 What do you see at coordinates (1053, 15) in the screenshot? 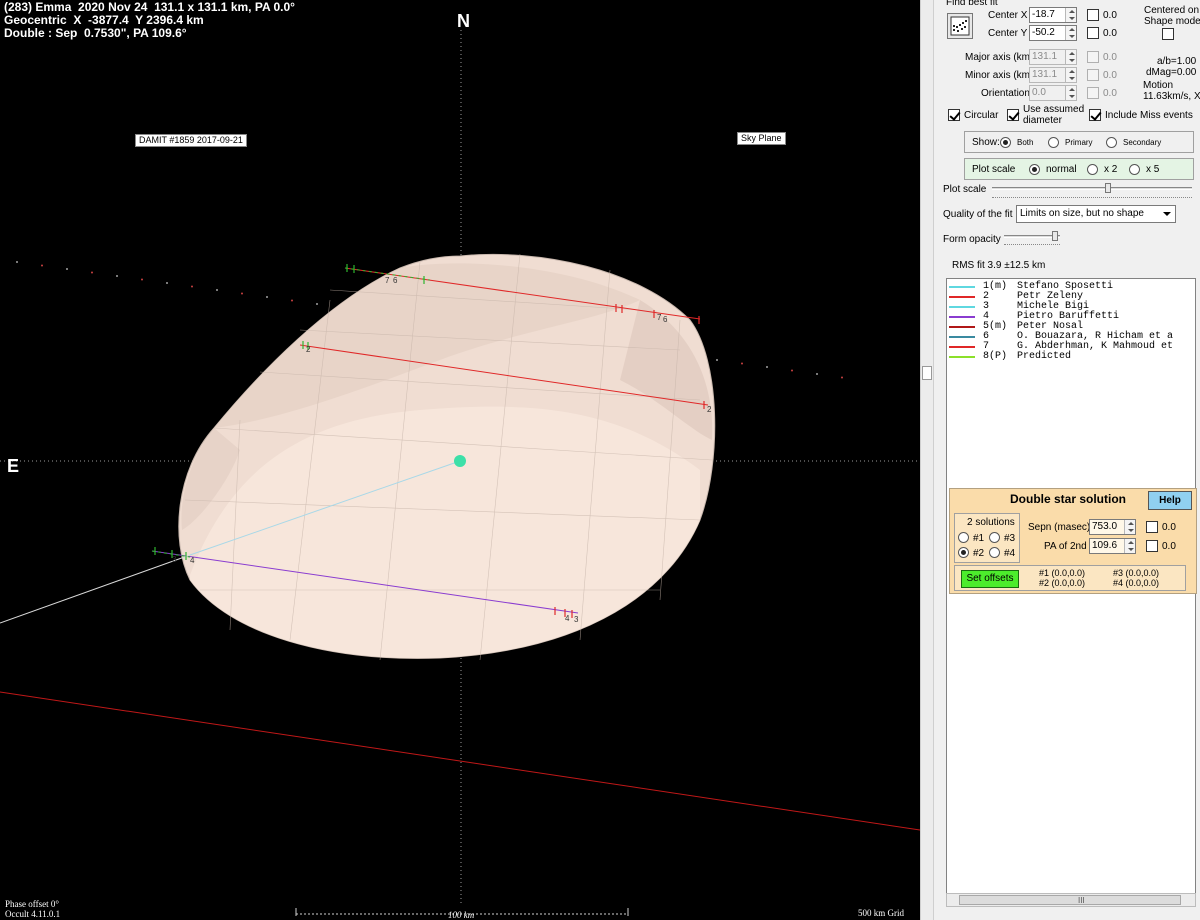
I see `center-x-input: -18.7` at bounding box center [1053, 15].